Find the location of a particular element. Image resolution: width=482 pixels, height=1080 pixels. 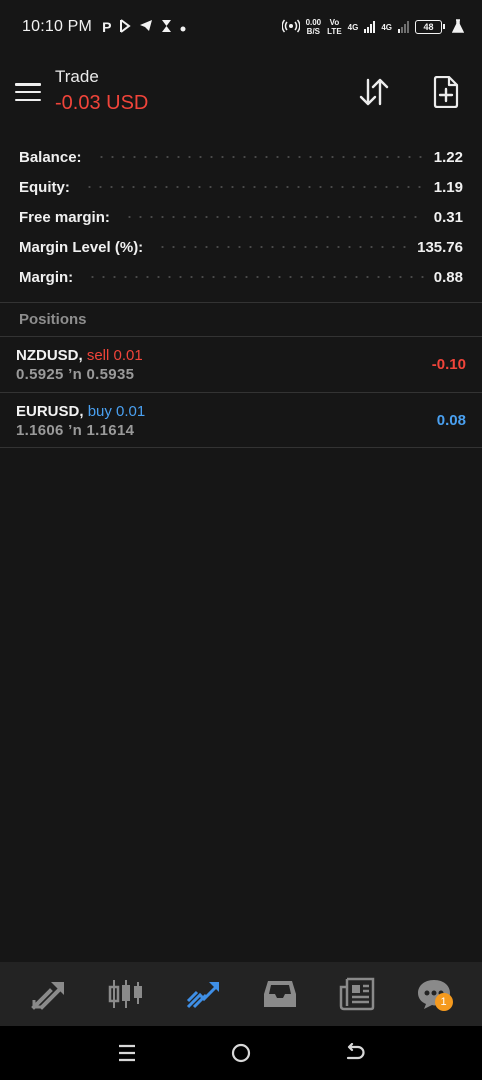

unread-badge: 1 is located at coordinates (443, 1002).